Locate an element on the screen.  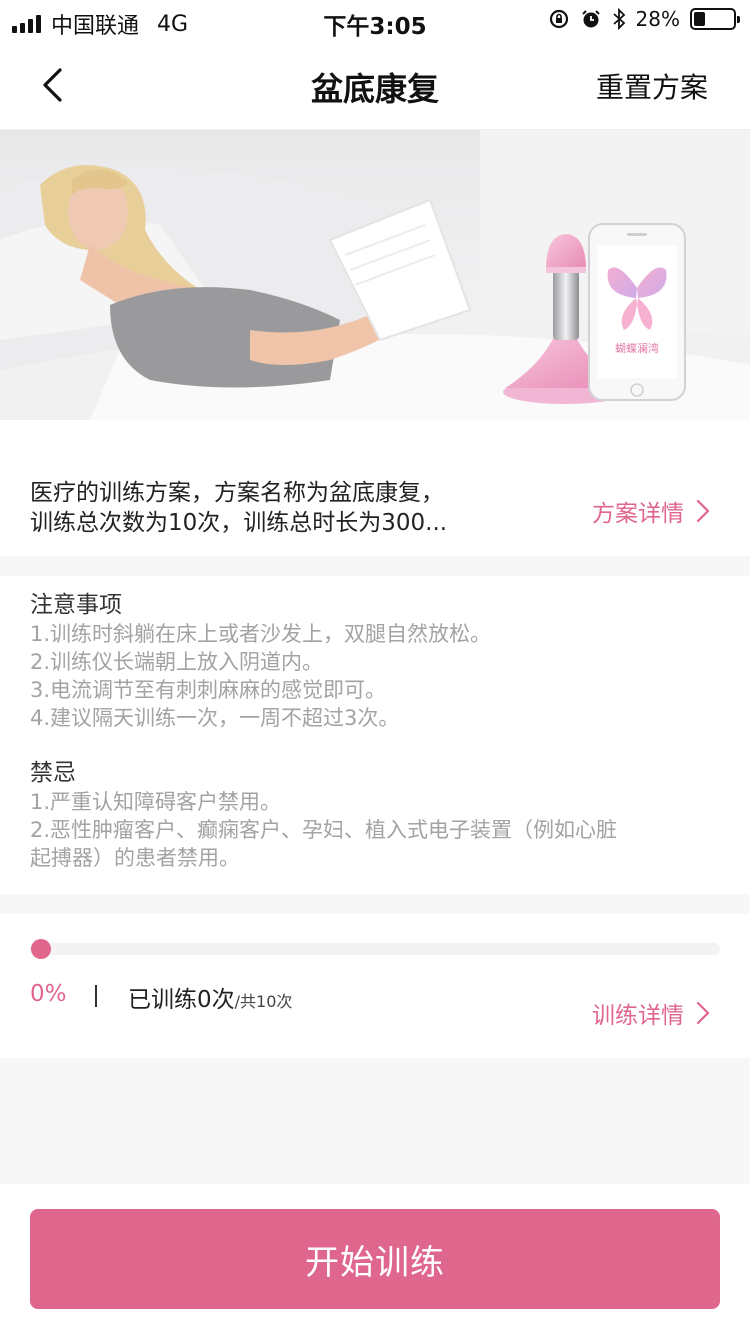
training-count: 已训练0次/共10次 is located at coordinates (210, 997).